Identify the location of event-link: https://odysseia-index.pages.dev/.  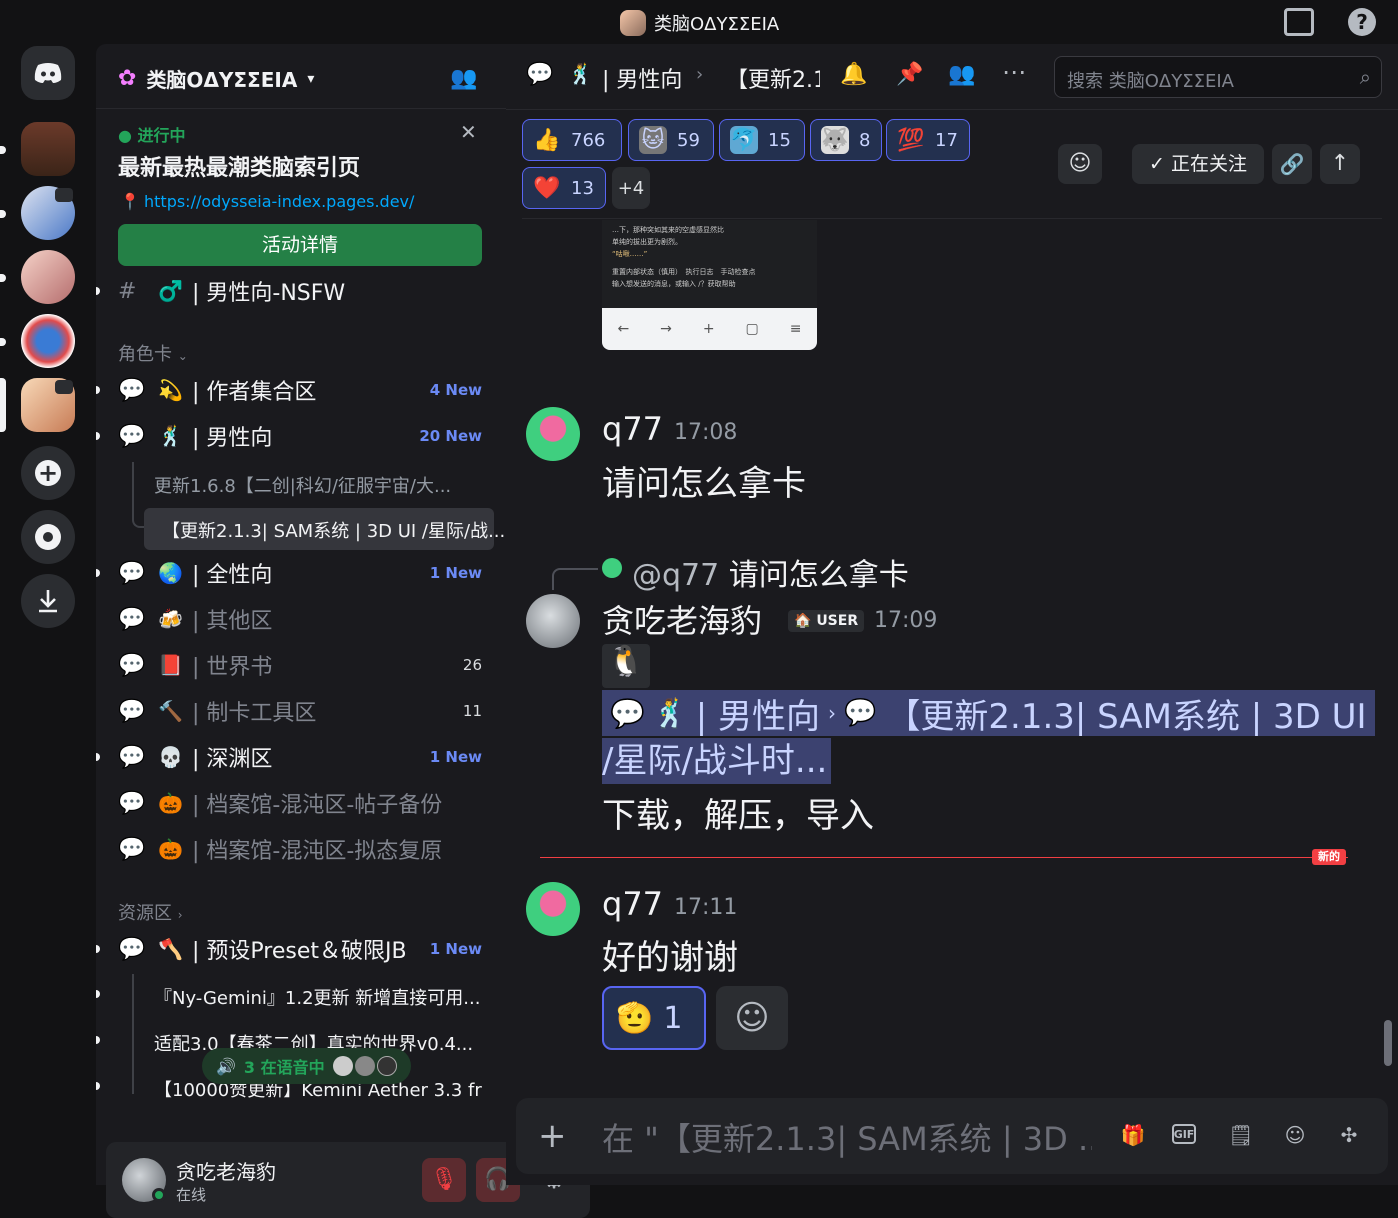
(279, 201).